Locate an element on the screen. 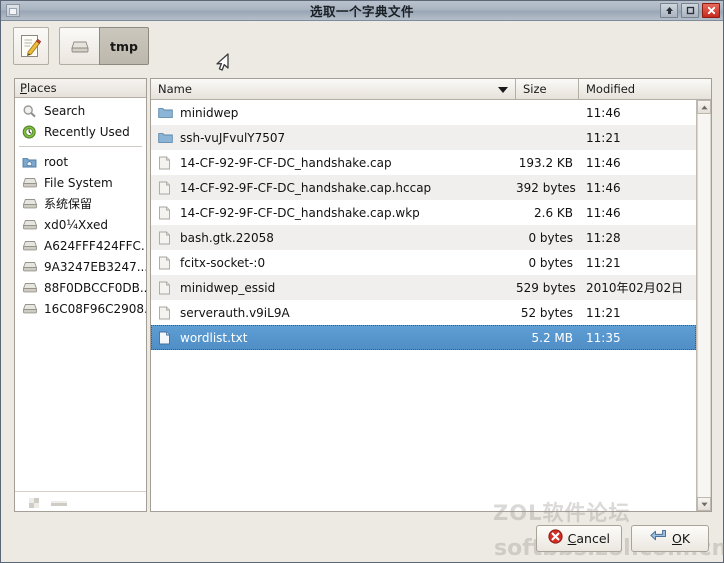  places-header: Places is located at coordinates (80, 88).